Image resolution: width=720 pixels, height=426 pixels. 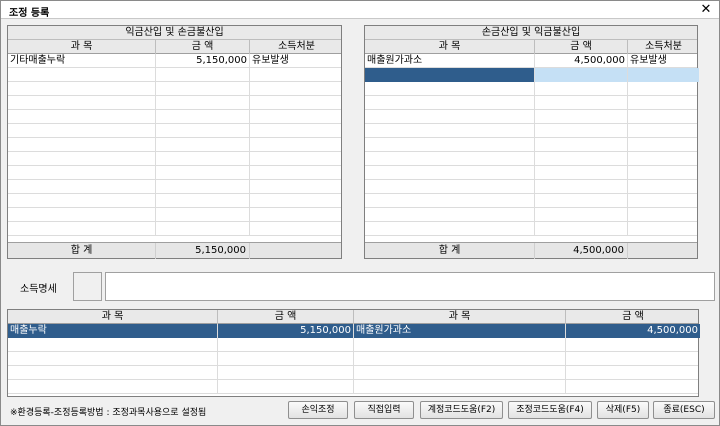 I want to click on cell-amount: 5,150,000, so click(x=286, y=331).